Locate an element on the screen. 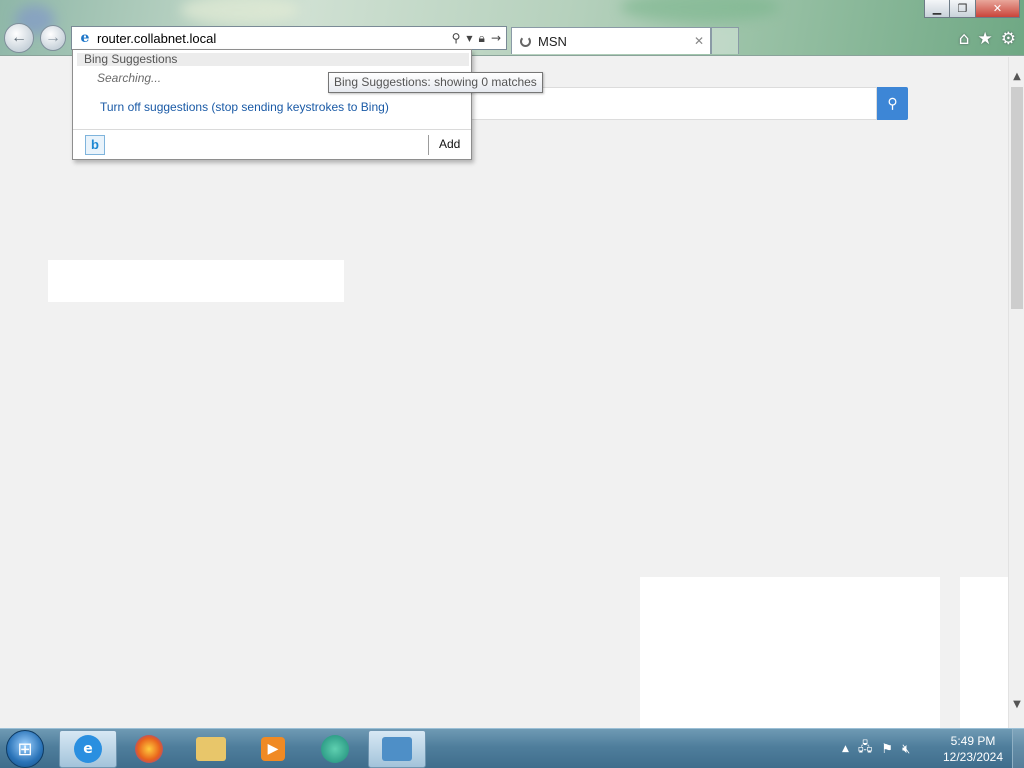 This screenshot has width=1024, height=768. taskbar-remote-desktop is located at coordinates (397, 749).